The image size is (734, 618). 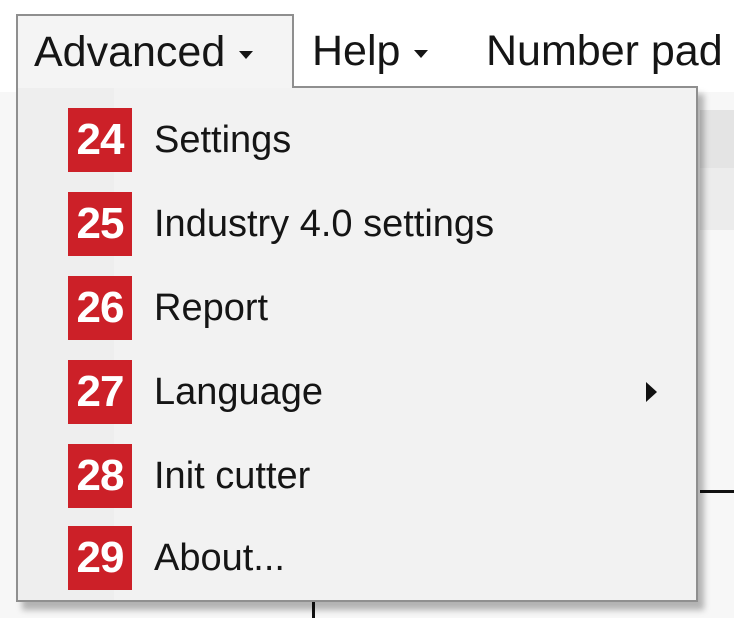 What do you see at coordinates (100, 140) in the screenshot?
I see `number-badge: 24` at bounding box center [100, 140].